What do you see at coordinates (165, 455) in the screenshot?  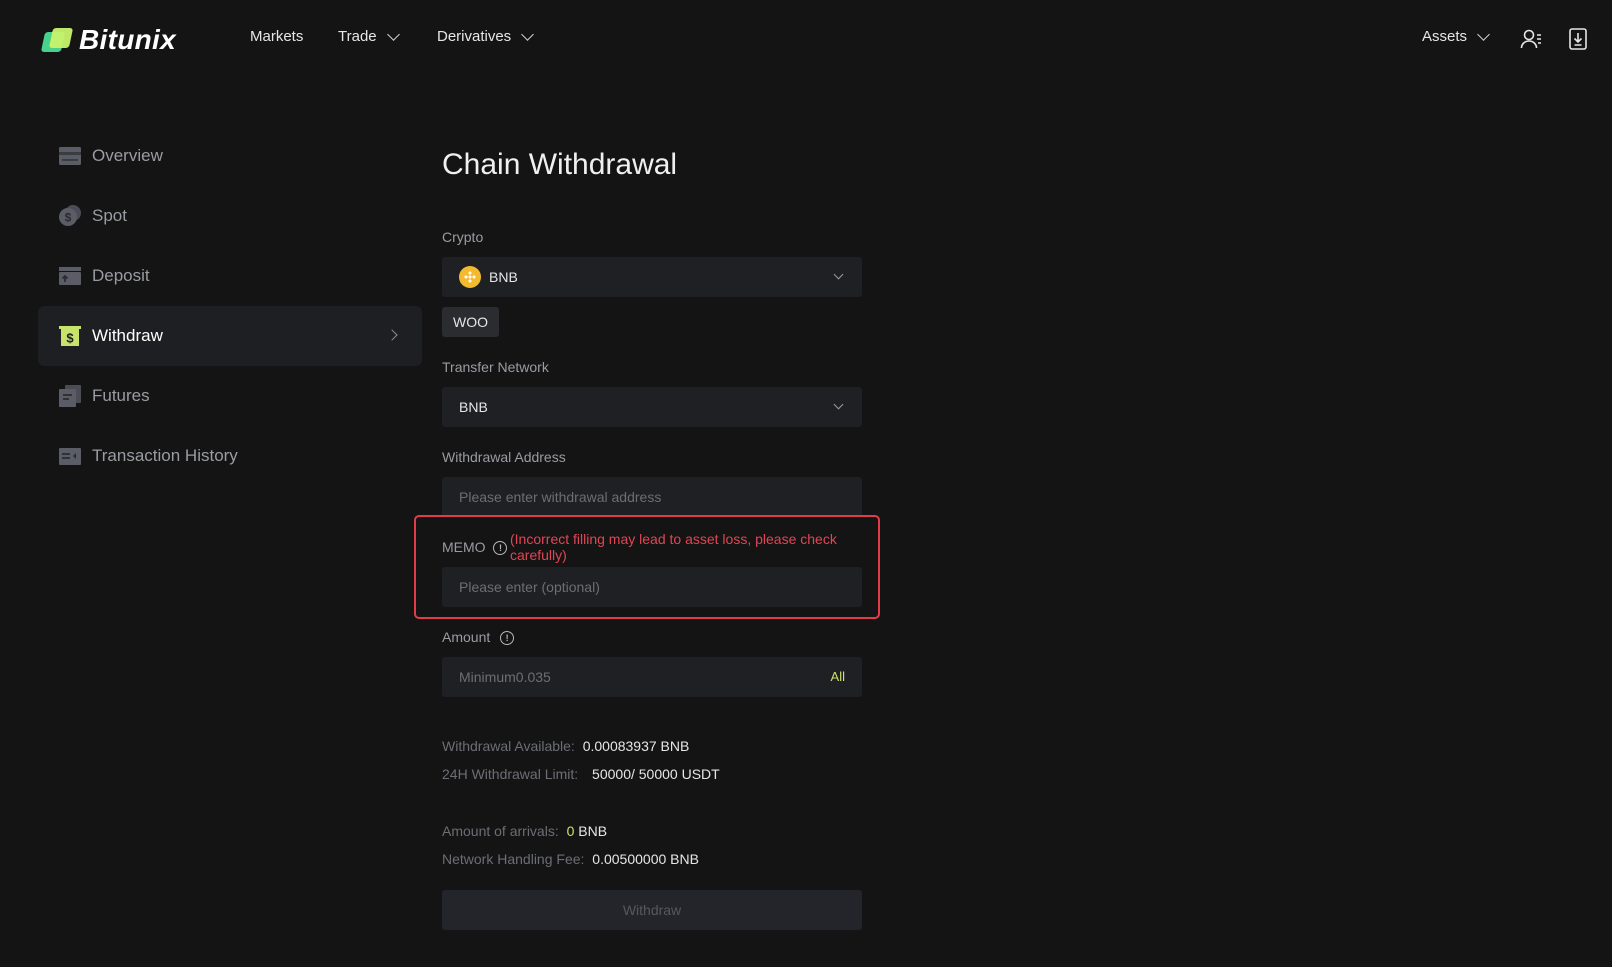 I see `sidebar-item-label: Transaction History` at bounding box center [165, 455].